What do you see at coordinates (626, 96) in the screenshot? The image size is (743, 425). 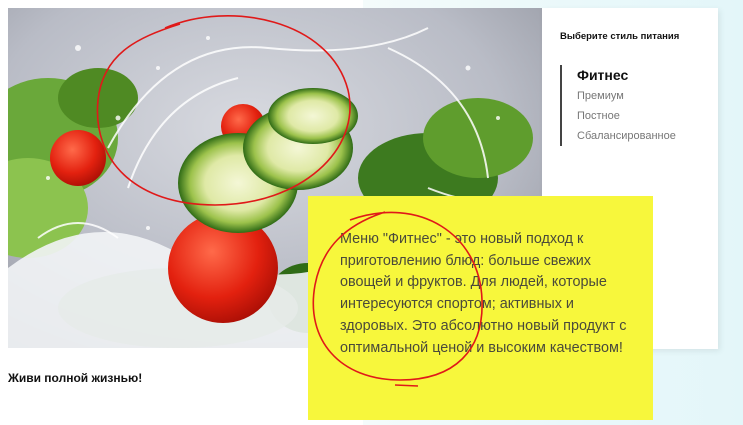 I see `diet-style-premium: Премиум` at bounding box center [626, 96].